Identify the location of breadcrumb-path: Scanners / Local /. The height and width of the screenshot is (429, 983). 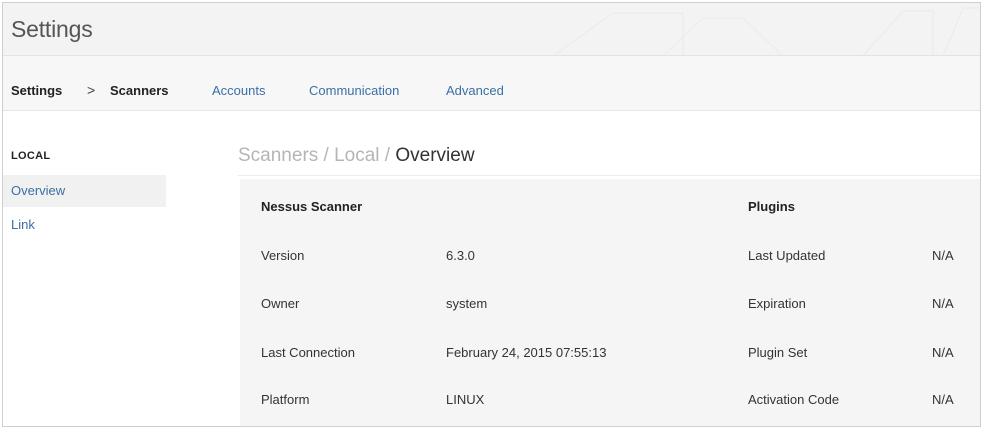
(316, 155).